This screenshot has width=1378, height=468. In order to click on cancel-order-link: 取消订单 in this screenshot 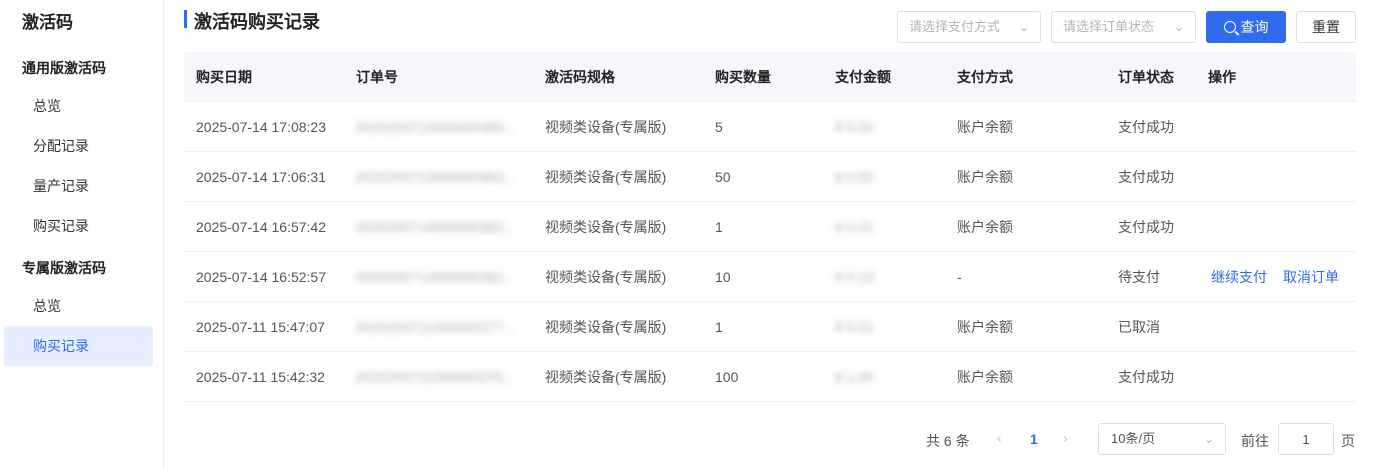, I will do `click(1311, 277)`.